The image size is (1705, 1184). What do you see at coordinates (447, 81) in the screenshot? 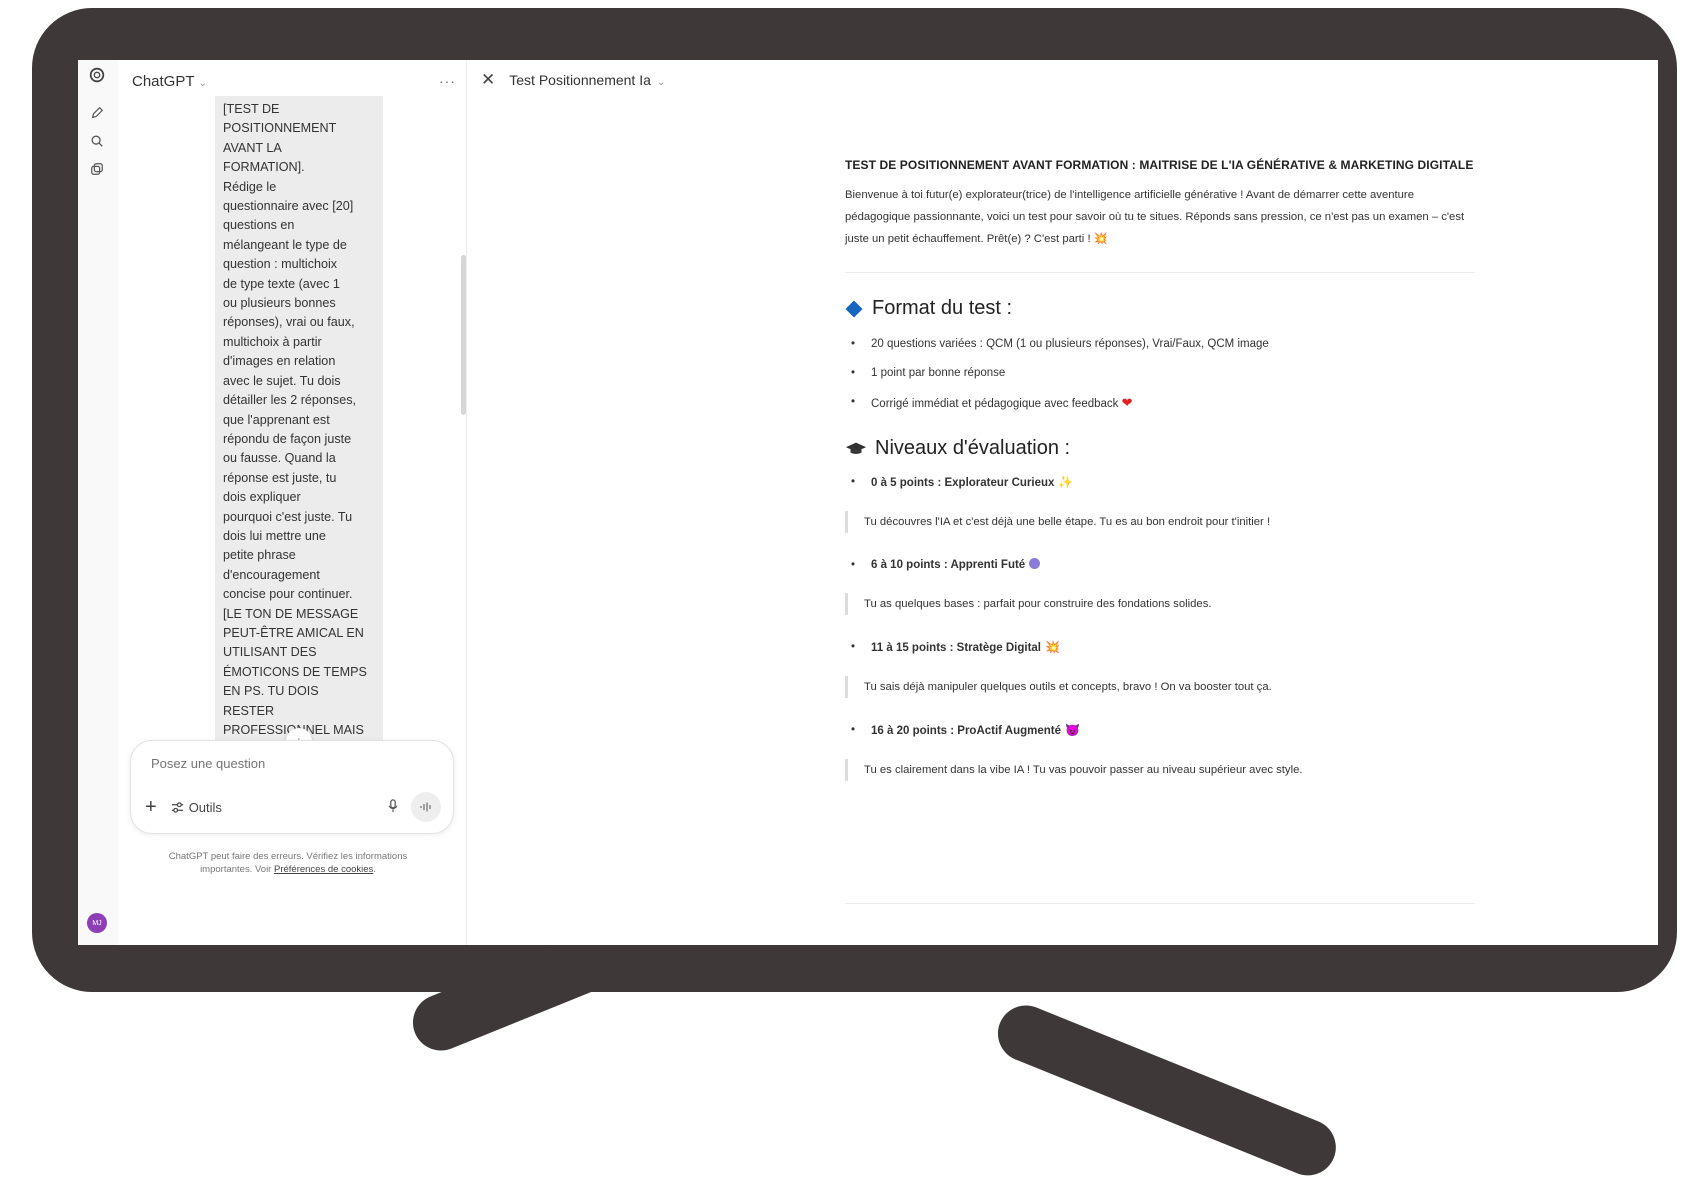
I see `more-horizontal-icon: ···` at bounding box center [447, 81].